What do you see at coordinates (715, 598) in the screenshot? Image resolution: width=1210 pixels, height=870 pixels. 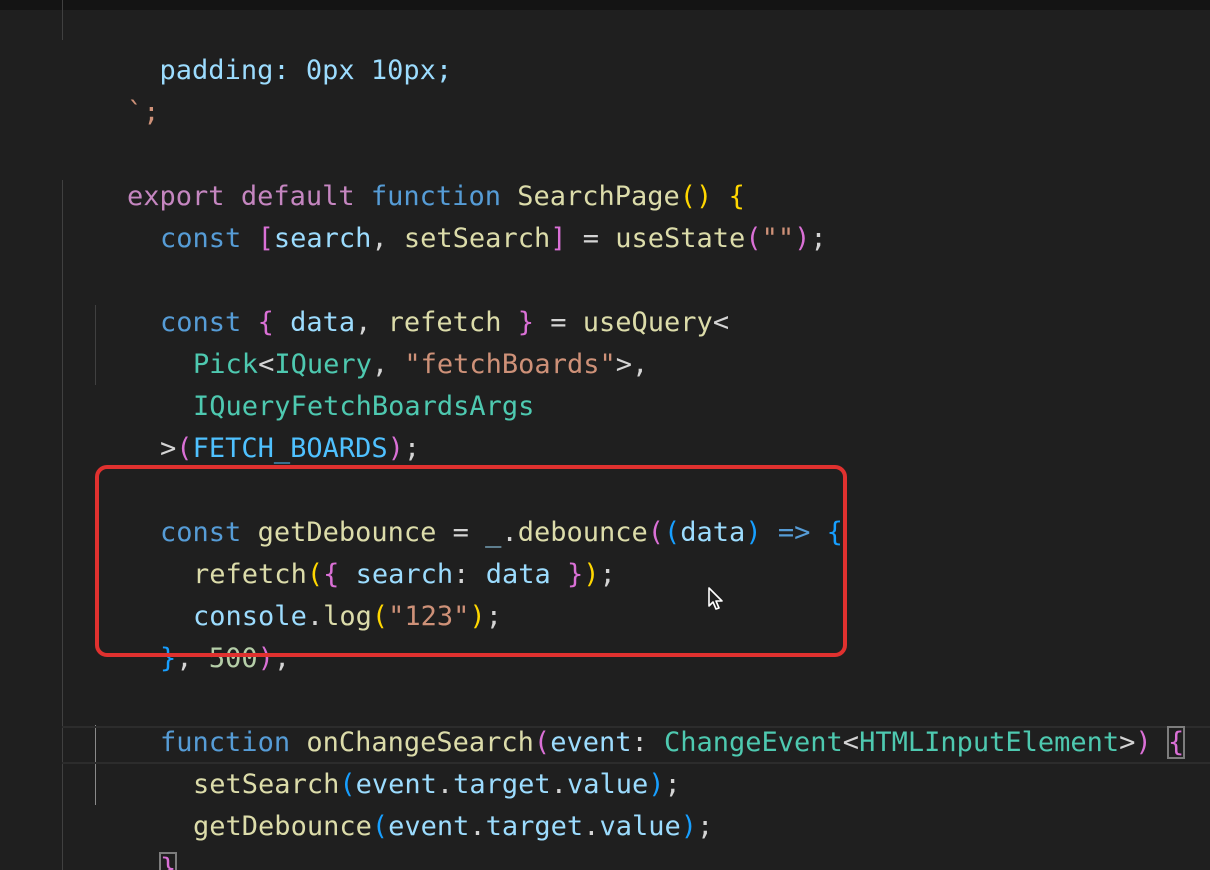 I see `mouse-pointer-icon` at bounding box center [715, 598].